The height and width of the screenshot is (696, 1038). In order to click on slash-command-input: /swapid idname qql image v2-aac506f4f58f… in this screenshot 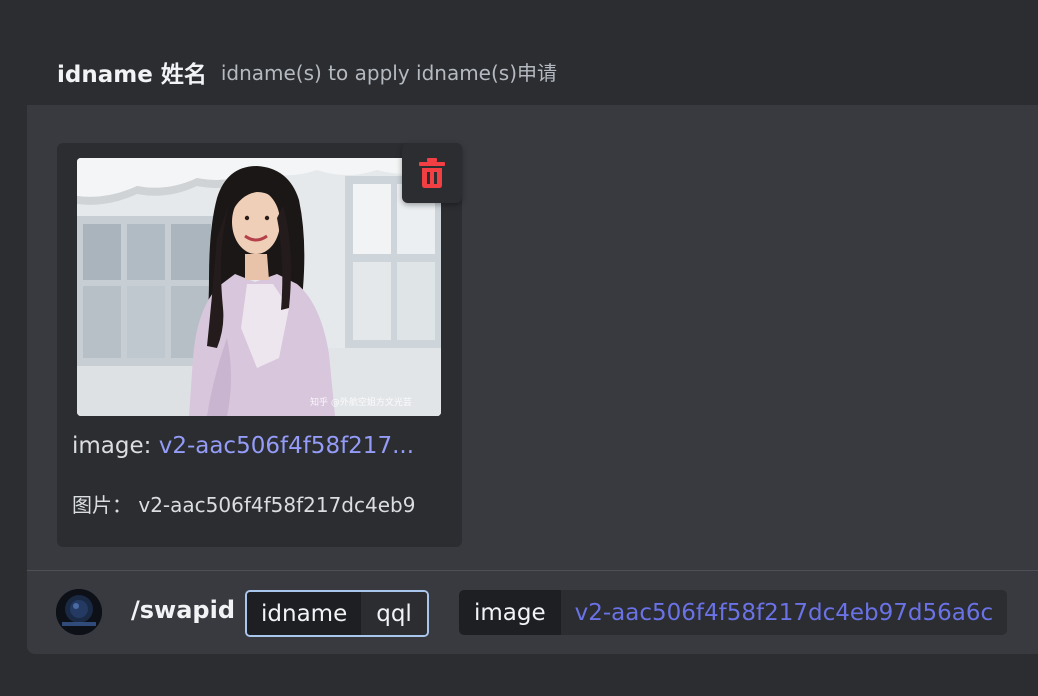, I will do `click(532, 612)`.